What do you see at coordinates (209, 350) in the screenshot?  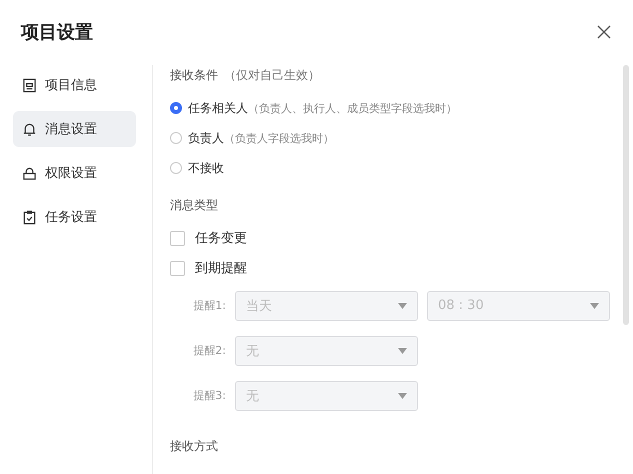 I see `reminder-label: 提醒2:` at bounding box center [209, 350].